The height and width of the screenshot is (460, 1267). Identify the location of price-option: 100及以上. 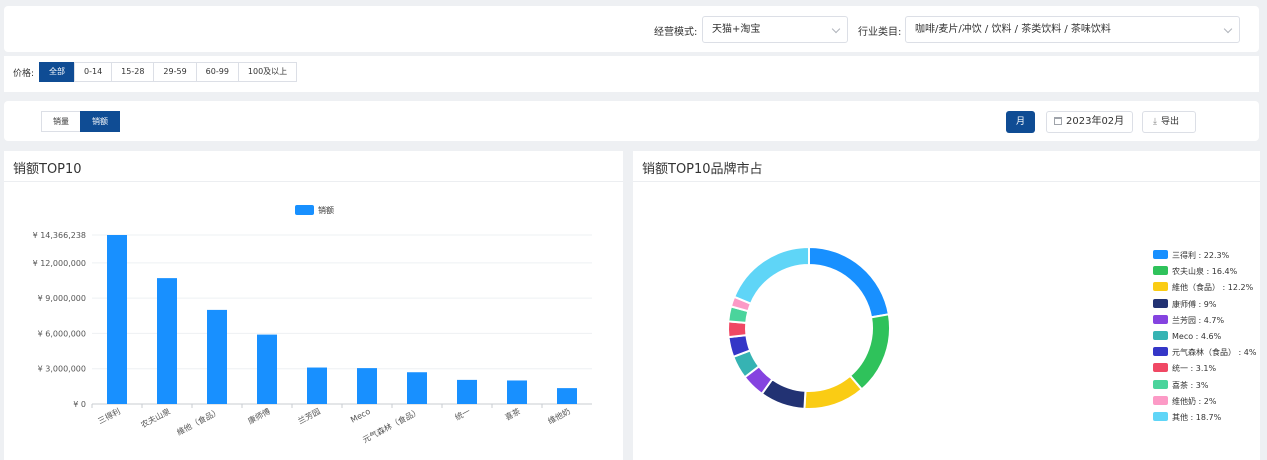
(267, 72).